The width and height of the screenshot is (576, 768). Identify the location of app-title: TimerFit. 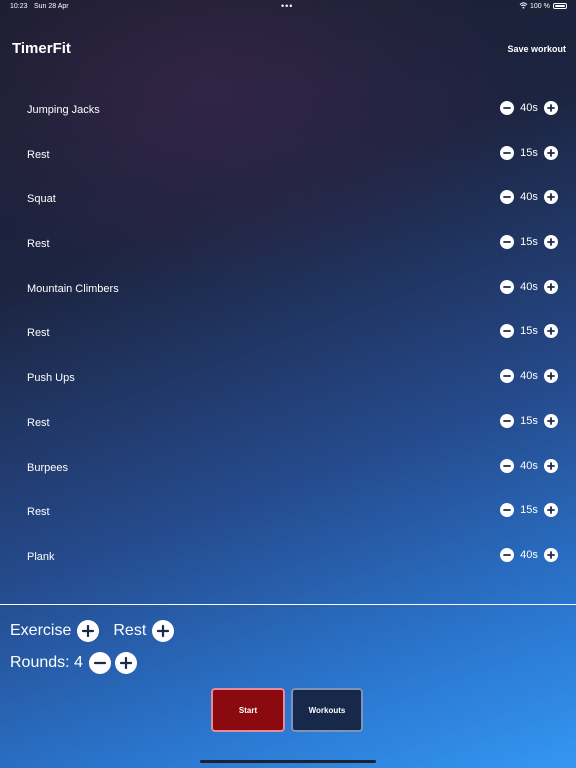
(41, 48).